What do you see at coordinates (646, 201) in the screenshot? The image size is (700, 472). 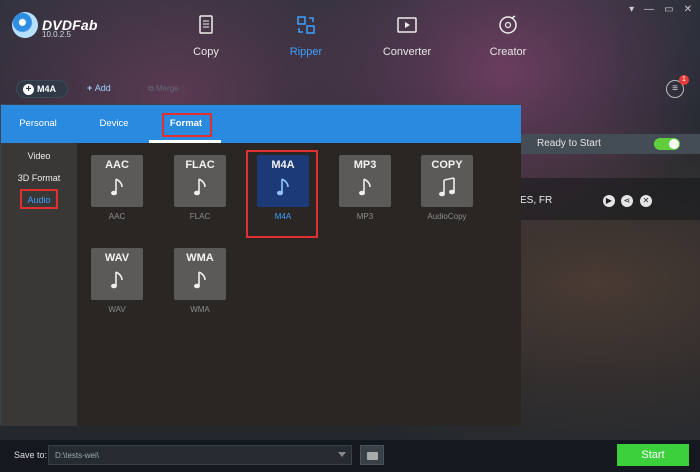 I see `remove-icon: ✕` at bounding box center [646, 201].